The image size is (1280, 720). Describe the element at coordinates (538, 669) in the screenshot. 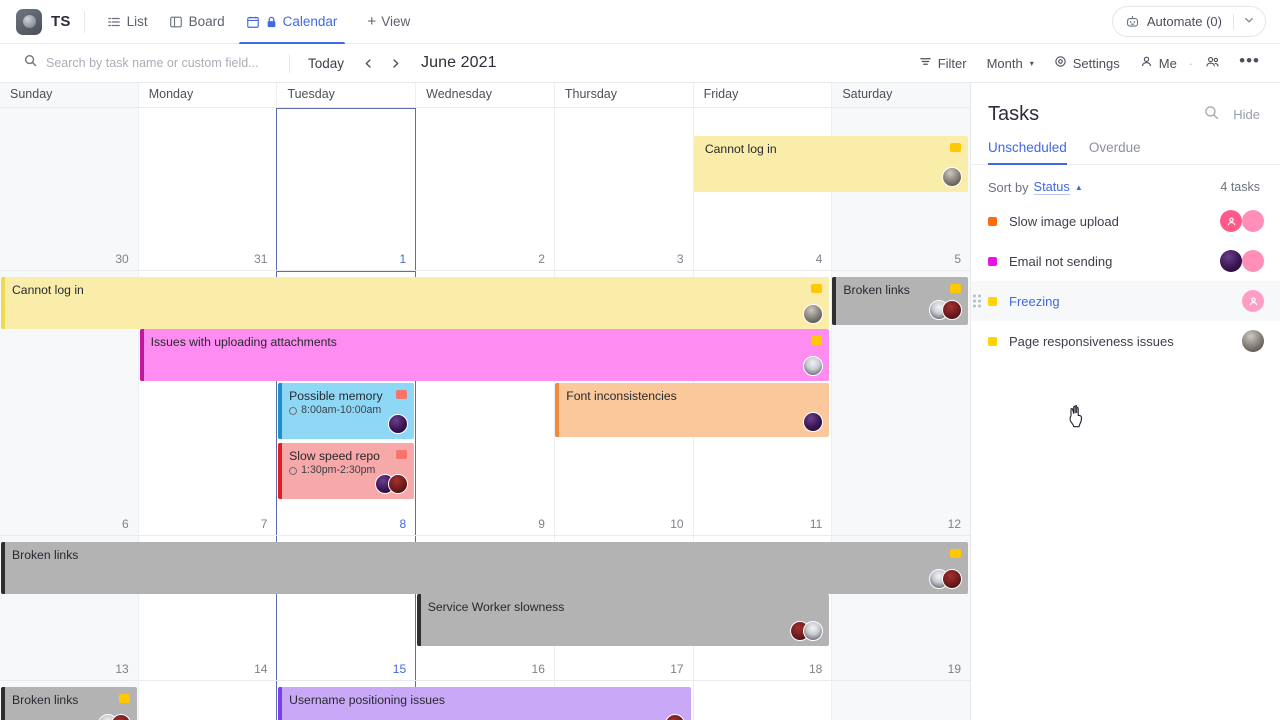

I see `day-number: 16` at that location.